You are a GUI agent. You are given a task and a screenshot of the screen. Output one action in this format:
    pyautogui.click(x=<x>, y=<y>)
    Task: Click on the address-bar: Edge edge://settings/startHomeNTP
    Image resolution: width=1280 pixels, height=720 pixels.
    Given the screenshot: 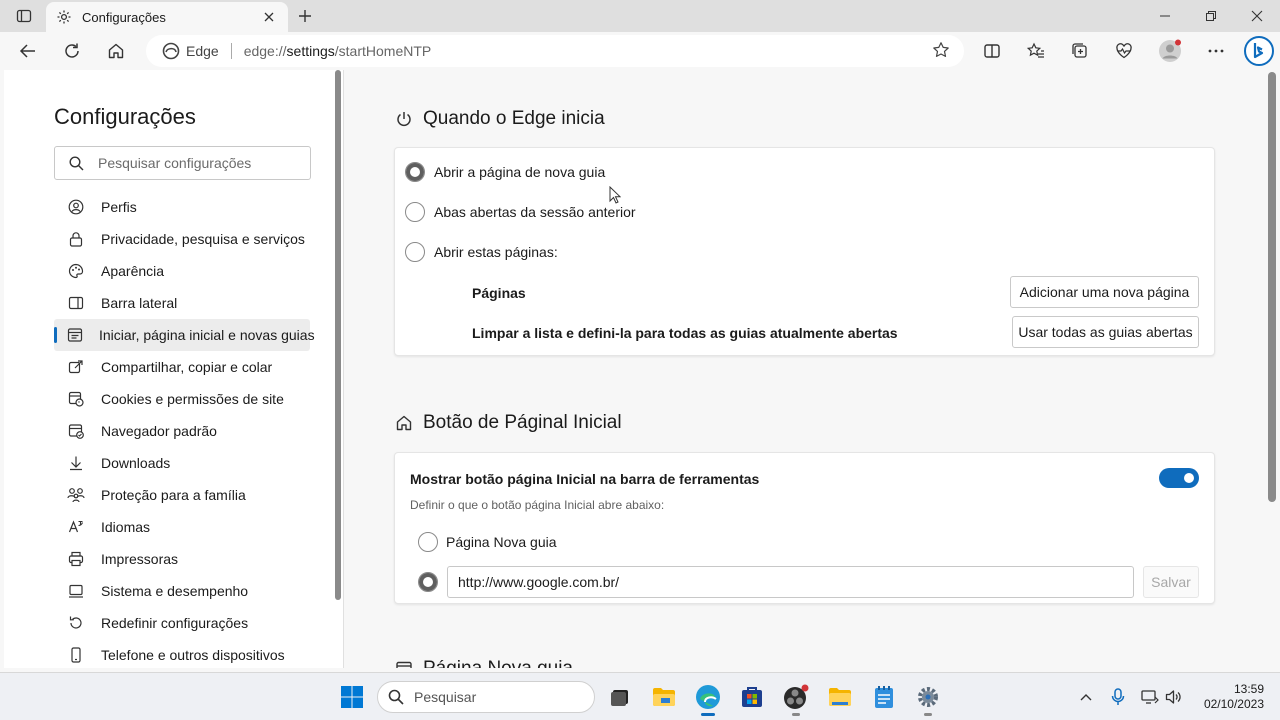 What is the action you would take?
    pyautogui.click(x=555, y=51)
    